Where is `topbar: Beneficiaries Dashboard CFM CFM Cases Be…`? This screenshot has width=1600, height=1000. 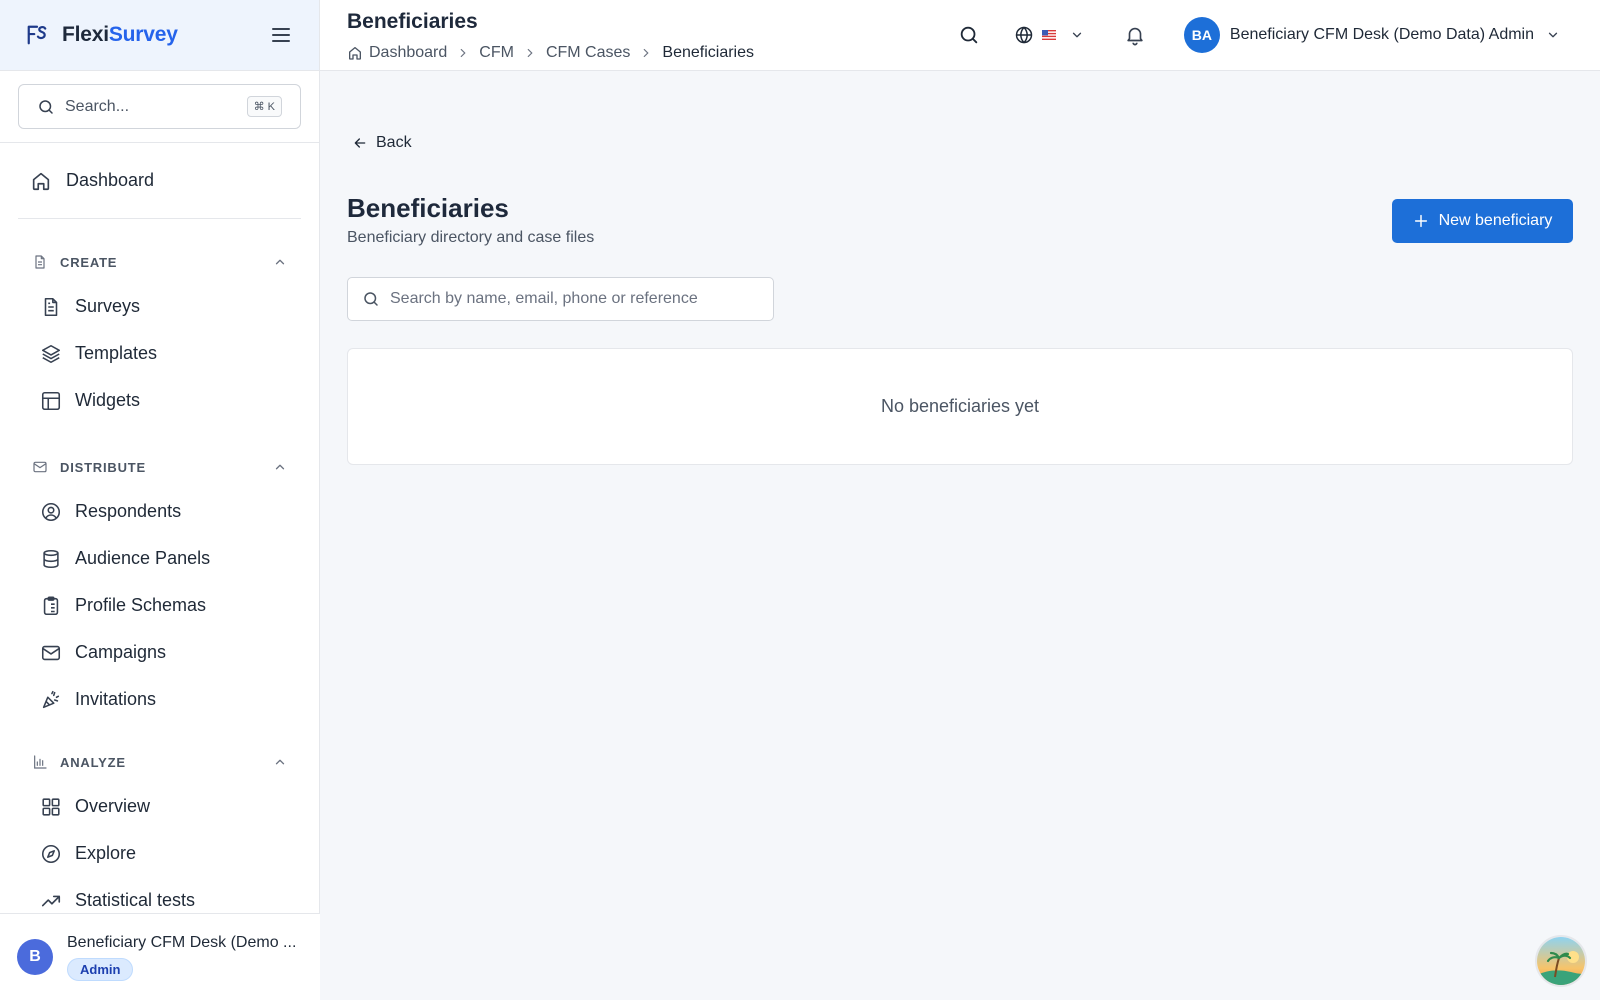 topbar: Beneficiaries Dashboard CFM CFM Cases Be… is located at coordinates (960, 35).